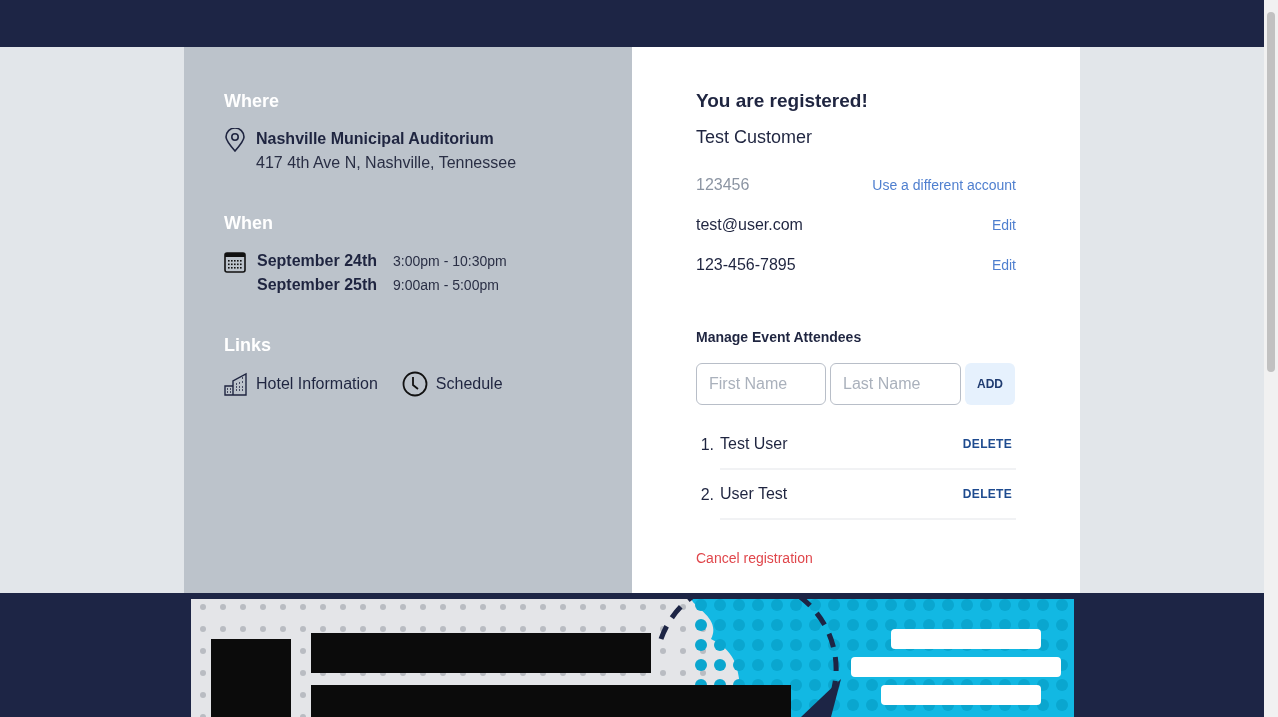  I want to click on building-icon, so click(236, 384).